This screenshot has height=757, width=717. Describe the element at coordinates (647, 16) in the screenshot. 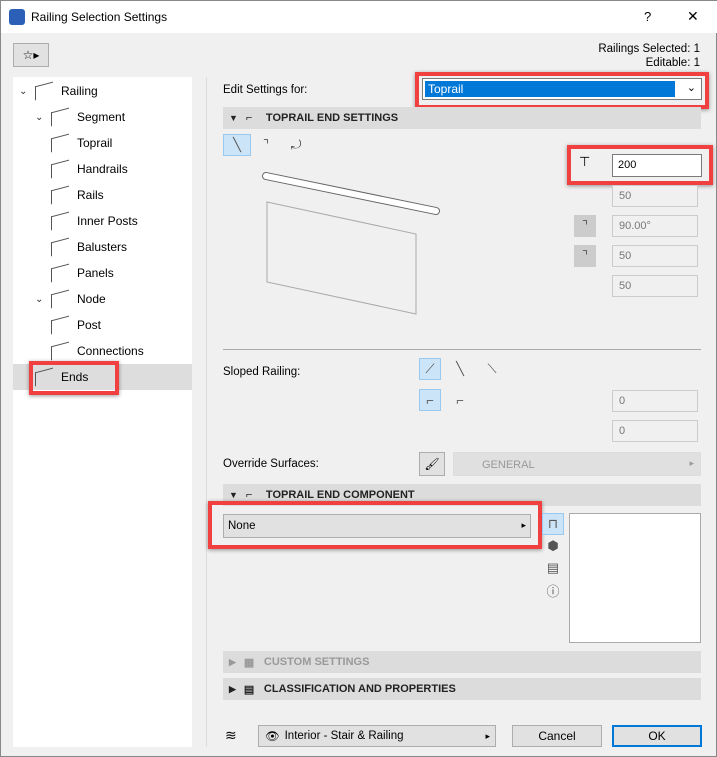

I see `help-button: ?` at that location.